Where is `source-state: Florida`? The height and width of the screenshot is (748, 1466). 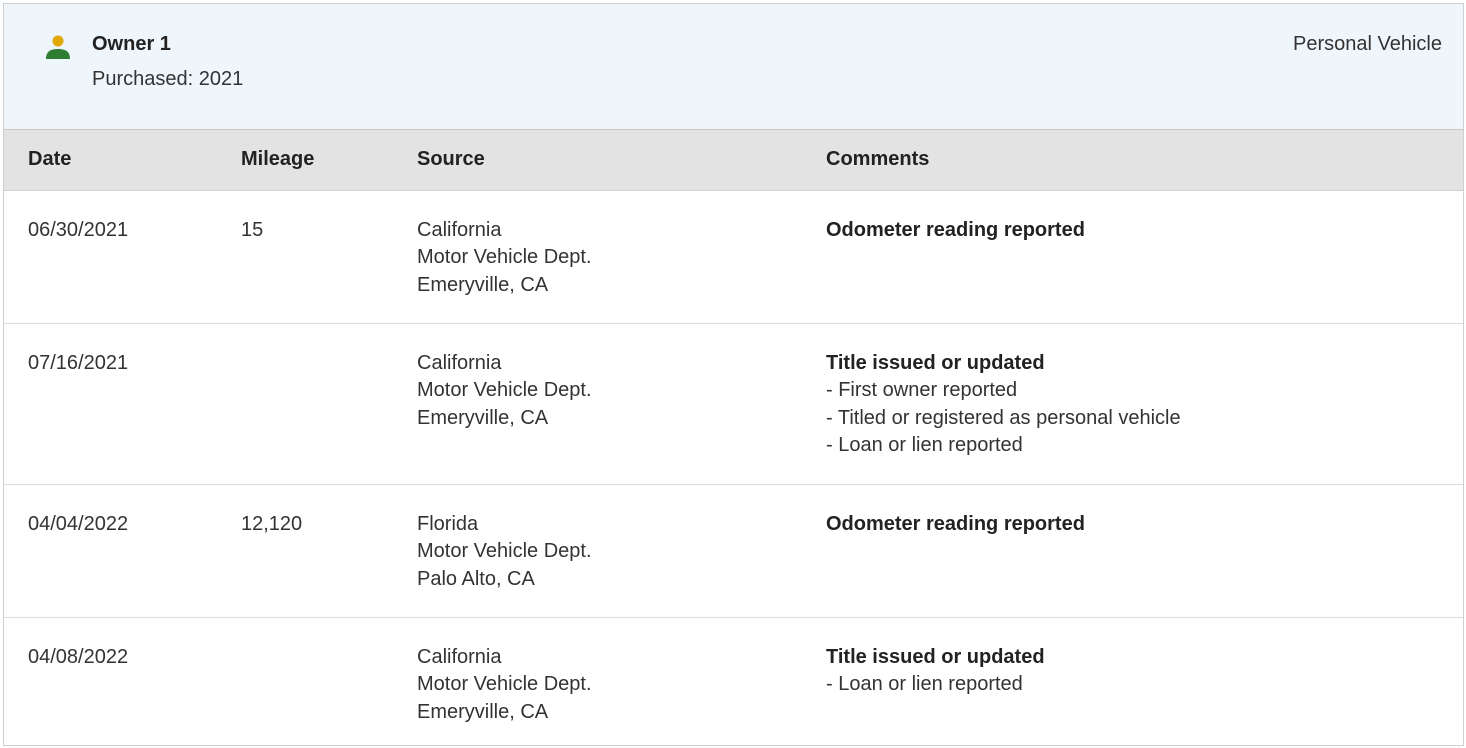 source-state: Florida is located at coordinates (448, 523).